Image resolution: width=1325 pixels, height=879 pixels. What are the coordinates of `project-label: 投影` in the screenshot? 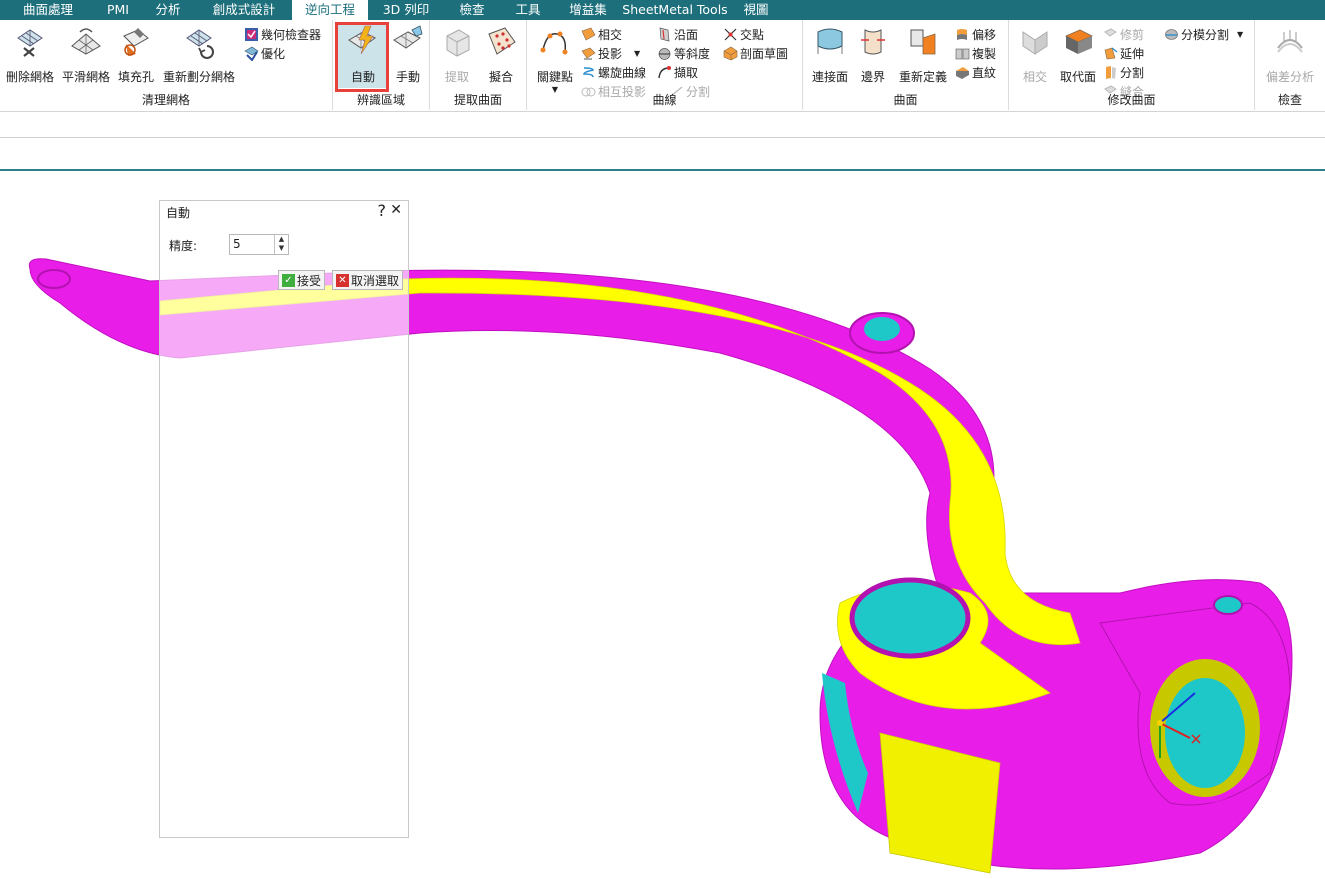 It's located at (610, 53).